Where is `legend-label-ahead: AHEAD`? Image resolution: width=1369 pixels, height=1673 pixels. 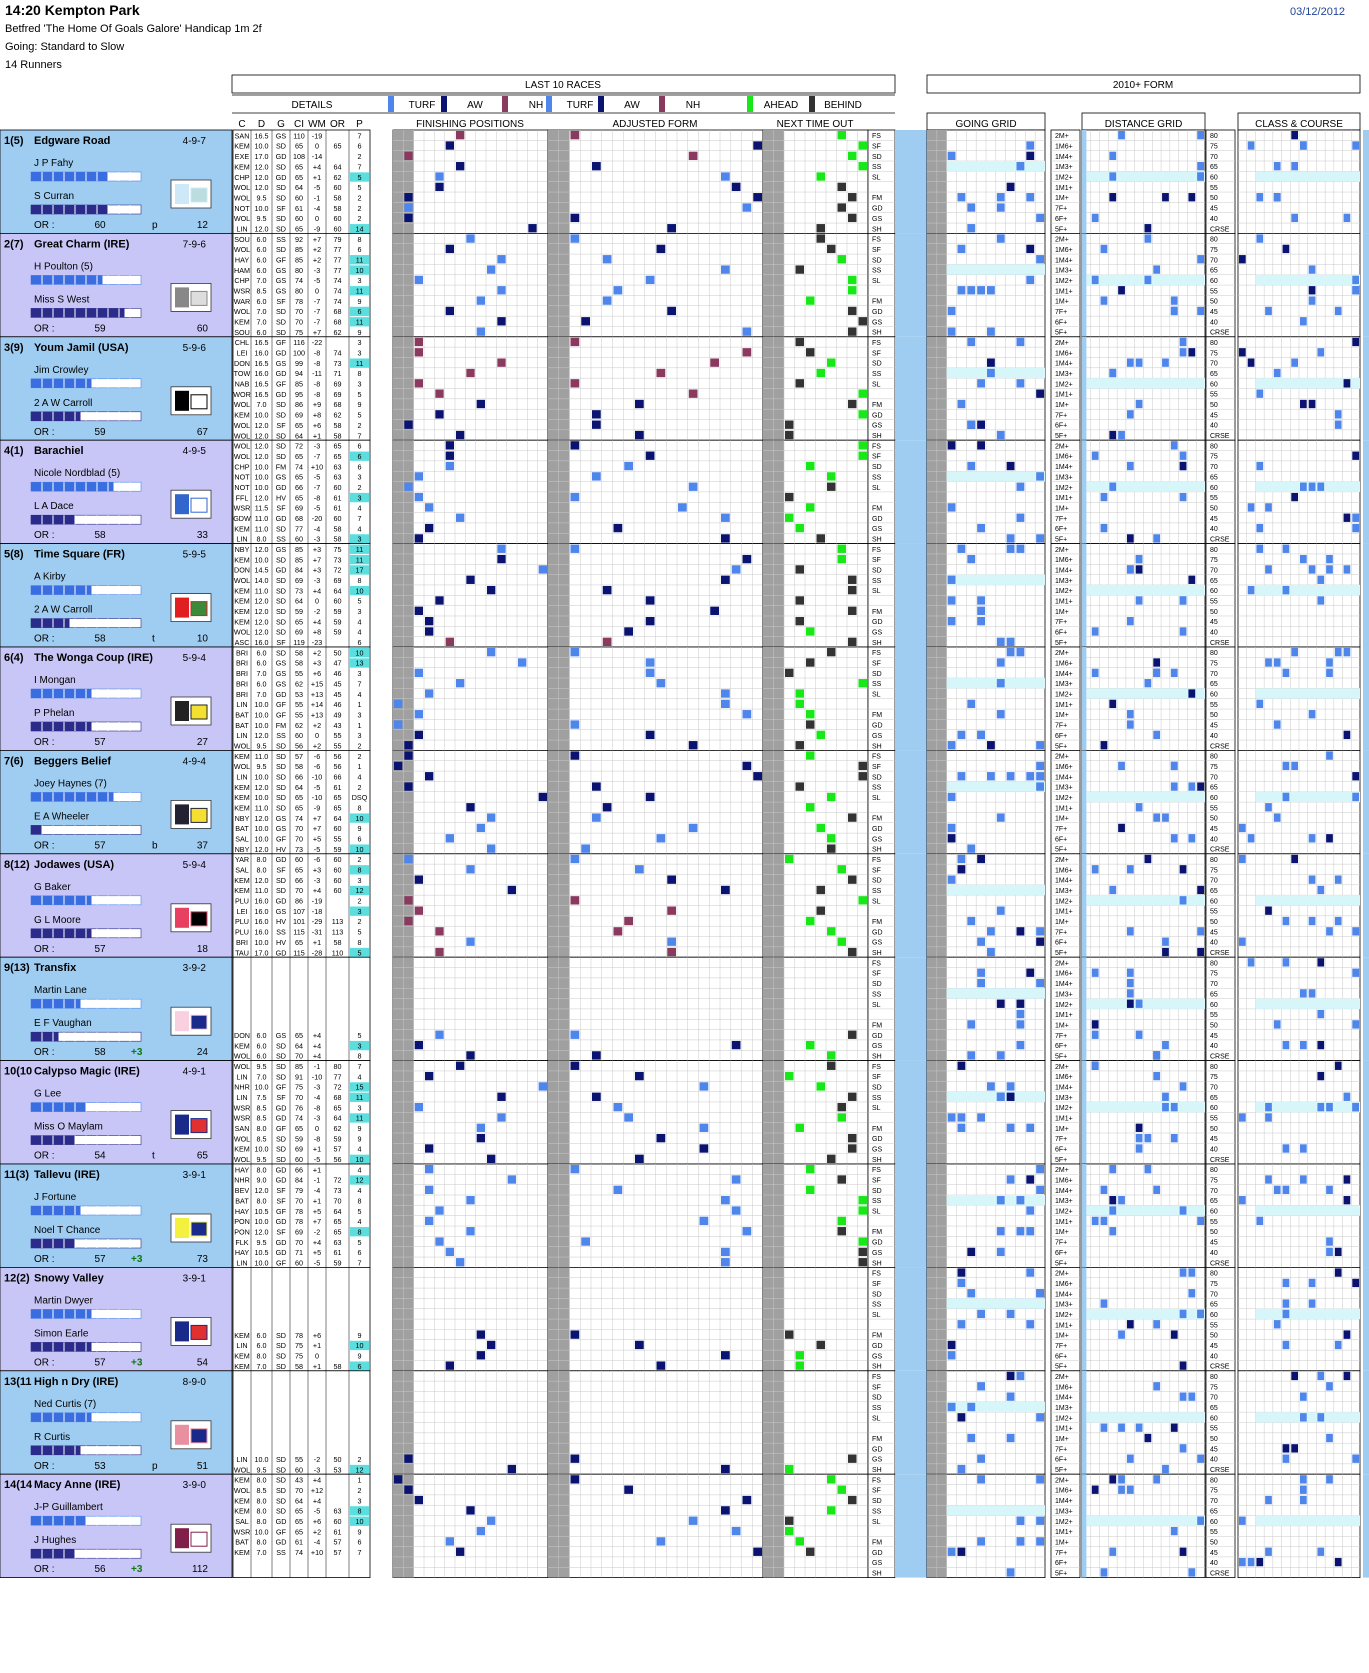 legend-label-ahead: AHEAD is located at coordinates (781, 105).